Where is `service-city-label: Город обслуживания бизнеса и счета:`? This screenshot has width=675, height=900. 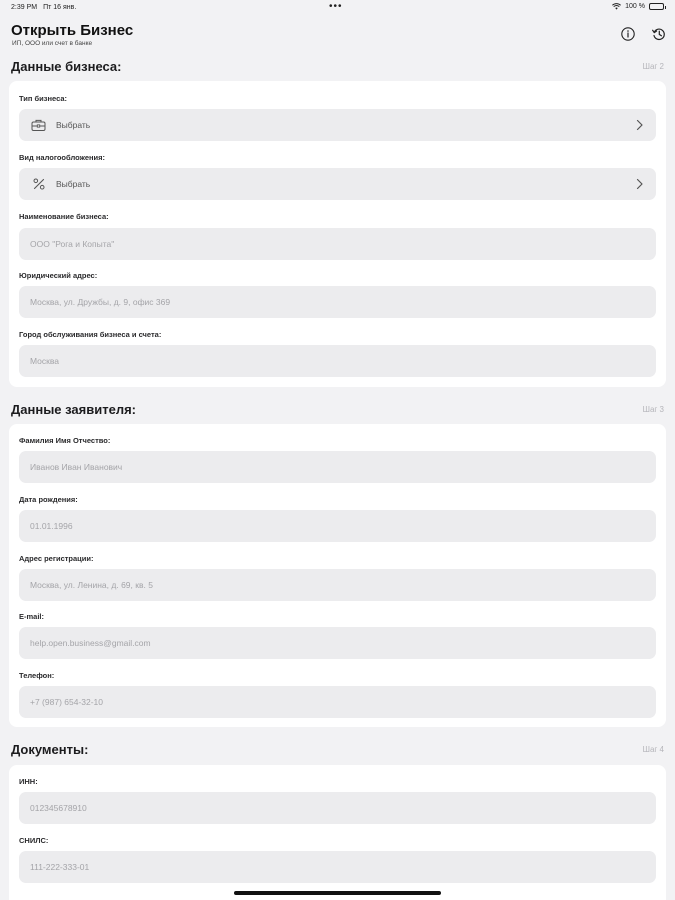
service-city-label: Город обслуживания бизнеса и счета: is located at coordinates (90, 334).